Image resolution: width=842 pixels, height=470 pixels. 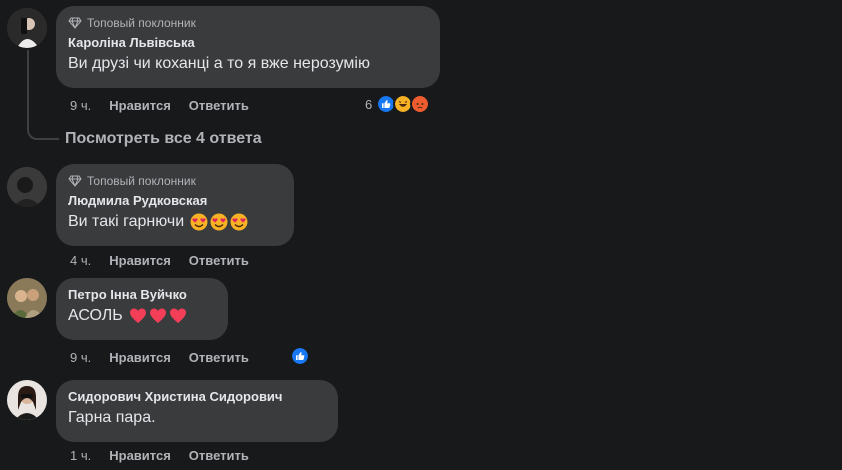 I want to click on angry-reaction-icon, so click(x=420, y=104).